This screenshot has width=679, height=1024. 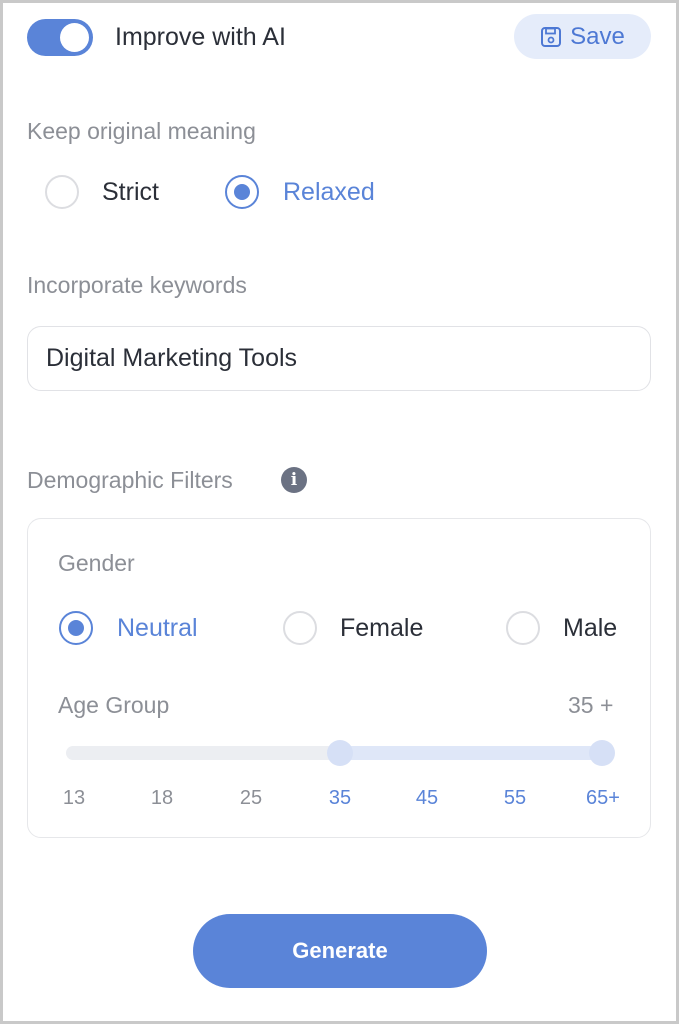 What do you see at coordinates (130, 192) in the screenshot?
I see `radio-strict-label: Strict` at bounding box center [130, 192].